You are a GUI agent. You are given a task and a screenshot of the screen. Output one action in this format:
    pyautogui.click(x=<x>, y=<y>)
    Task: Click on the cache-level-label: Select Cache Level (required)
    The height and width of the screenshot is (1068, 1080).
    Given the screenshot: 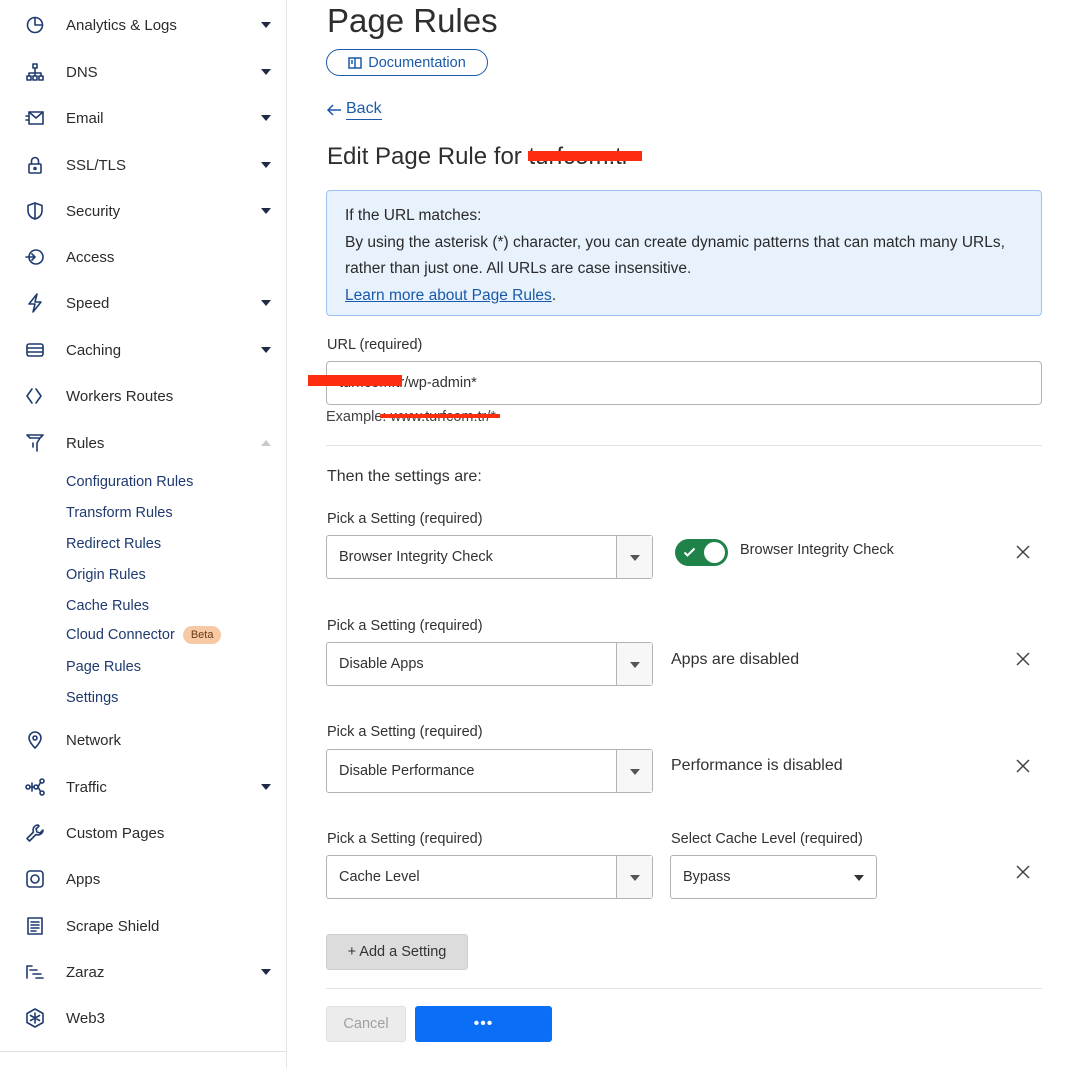 What is the action you would take?
    pyautogui.click(x=767, y=839)
    